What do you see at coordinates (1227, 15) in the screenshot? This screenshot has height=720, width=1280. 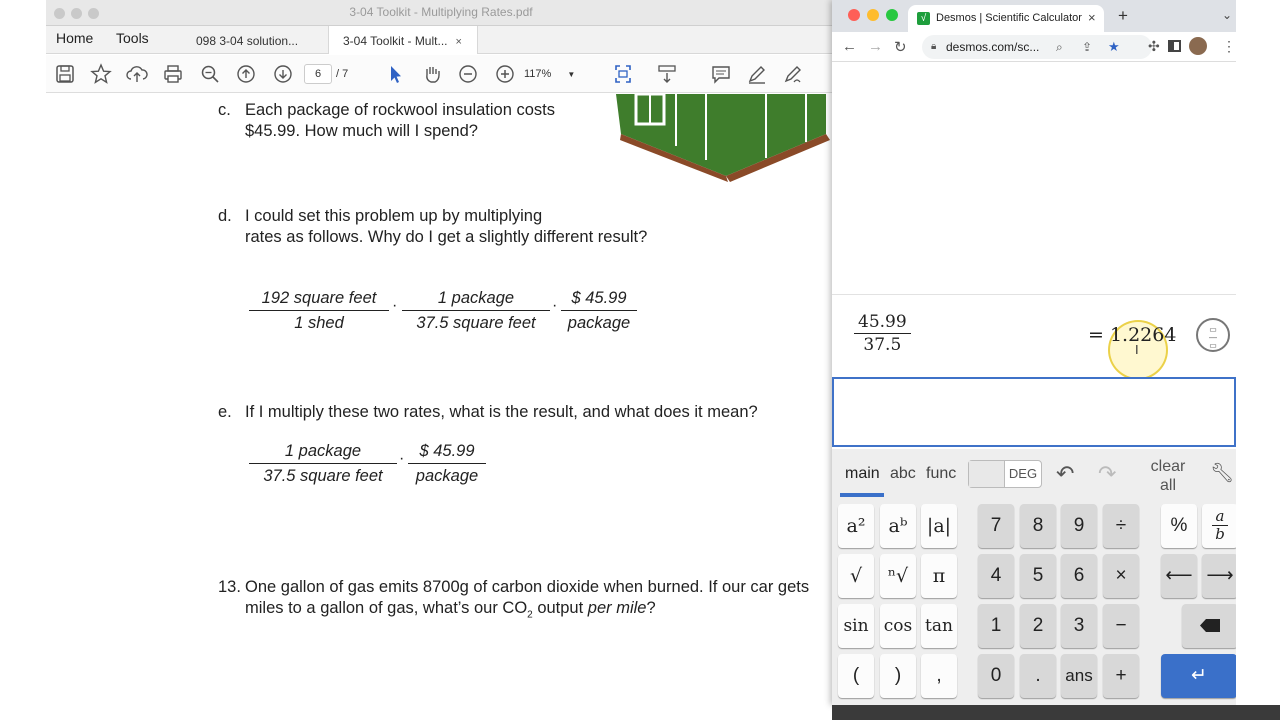 I see `tab-search-chevron-icon: ⌄` at bounding box center [1227, 15].